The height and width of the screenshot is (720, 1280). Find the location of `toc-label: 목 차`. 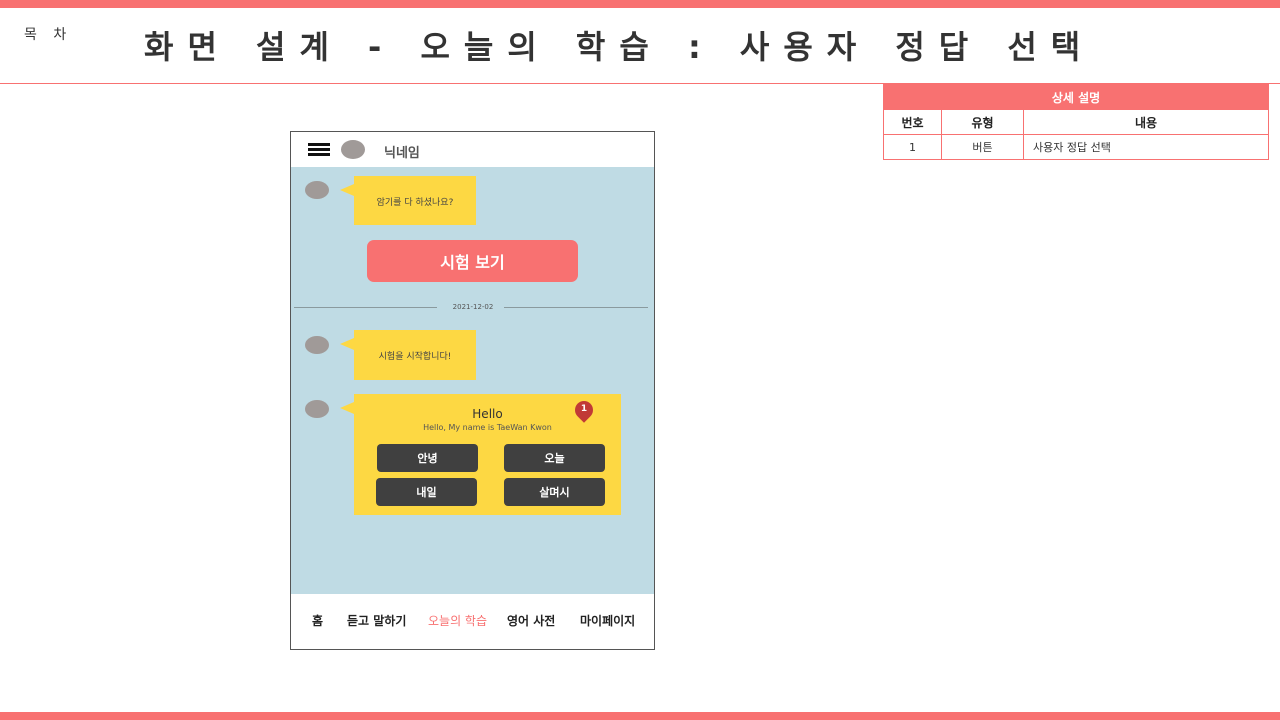

toc-label: 목 차 is located at coordinates (48, 34).